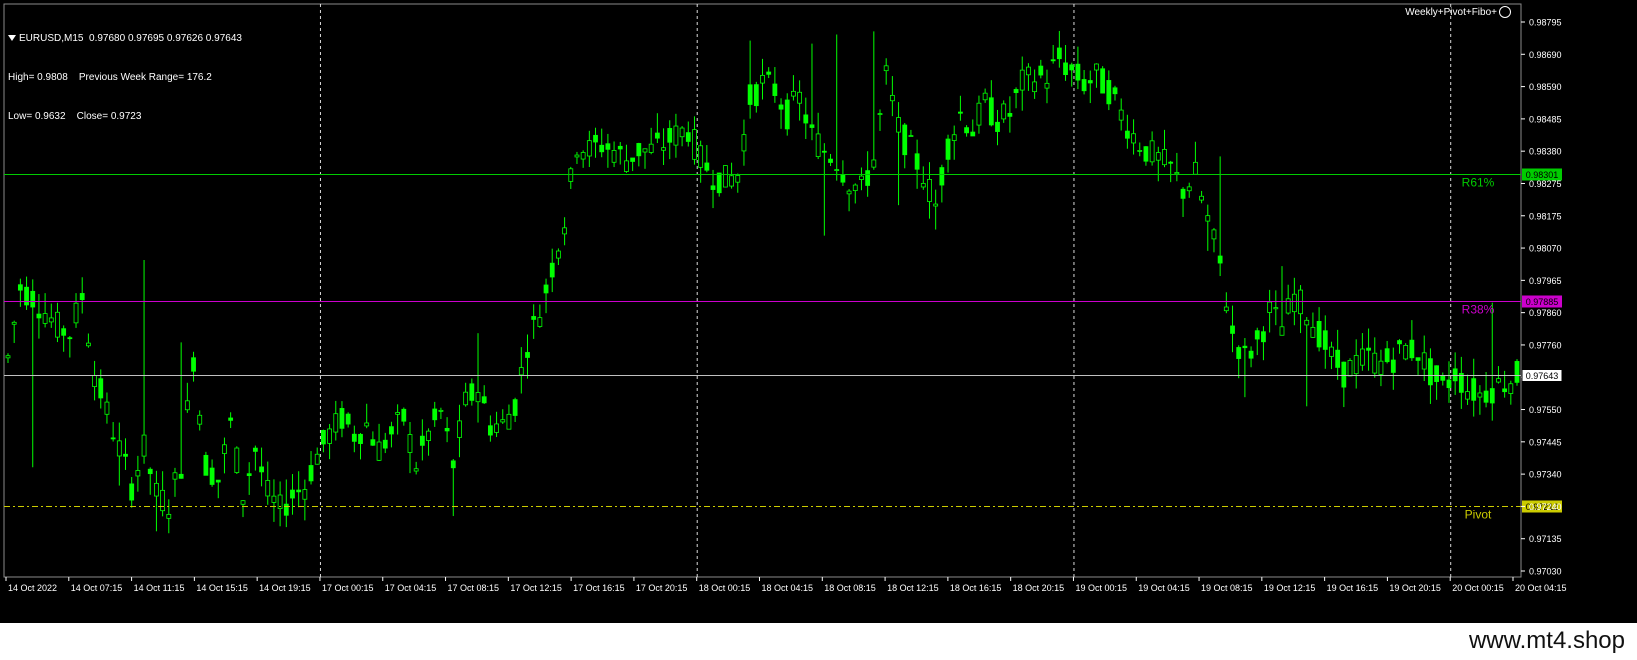 The image size is (1637, 660). I want to click on y-tick-label: 0.97030, so click(1545, 572).